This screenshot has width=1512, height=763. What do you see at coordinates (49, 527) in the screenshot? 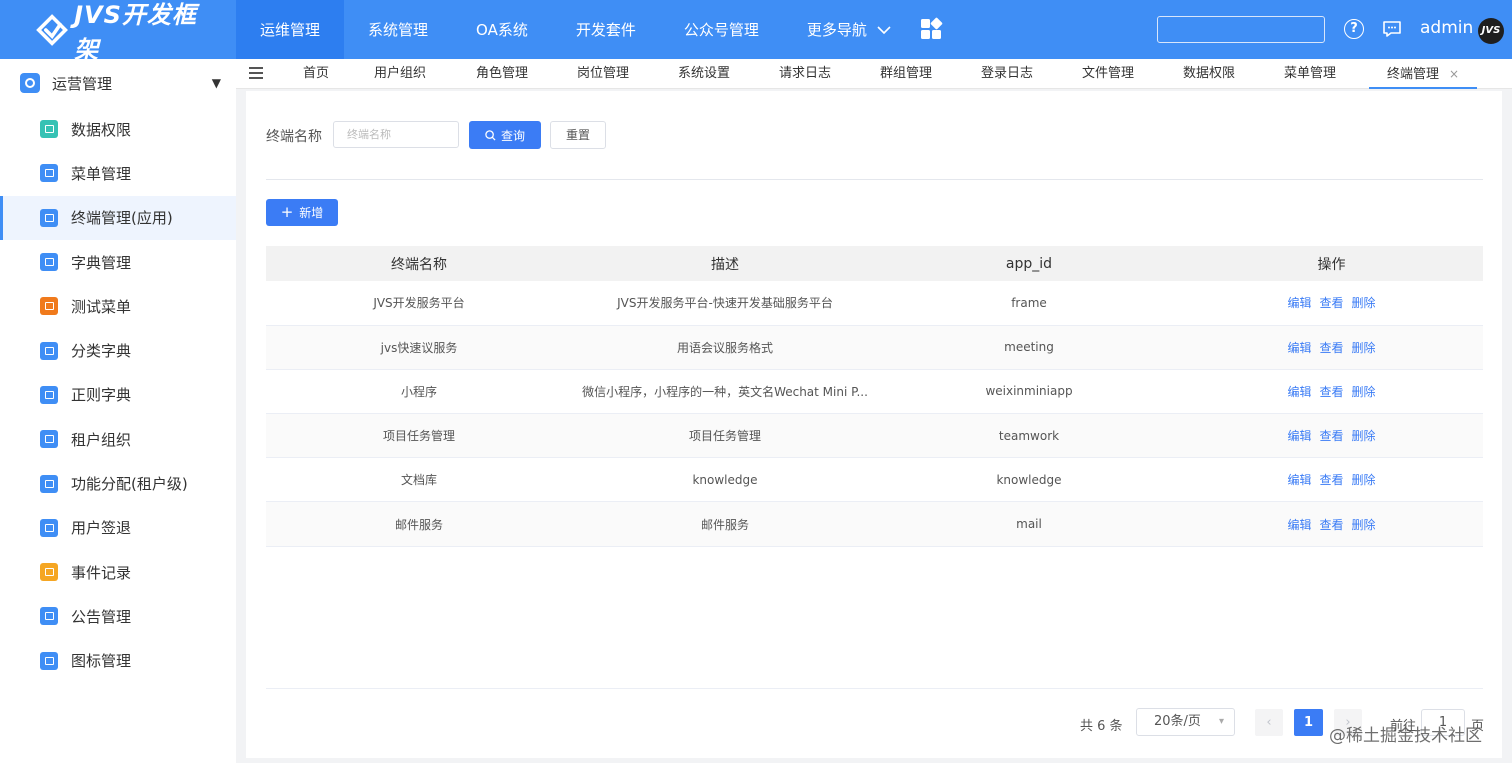
I see `user-signout-icon` at bounding box center [49, 527].